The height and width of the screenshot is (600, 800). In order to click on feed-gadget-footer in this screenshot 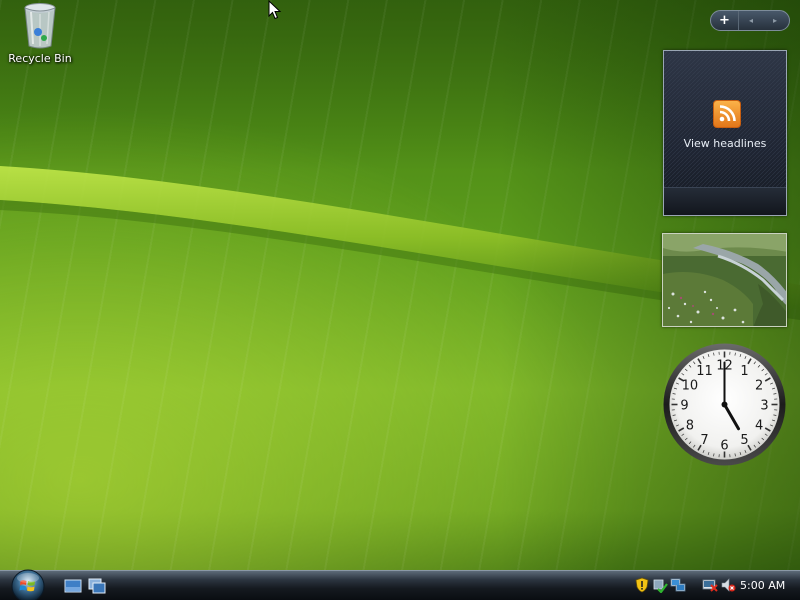, I will do `click(725, 201)`.